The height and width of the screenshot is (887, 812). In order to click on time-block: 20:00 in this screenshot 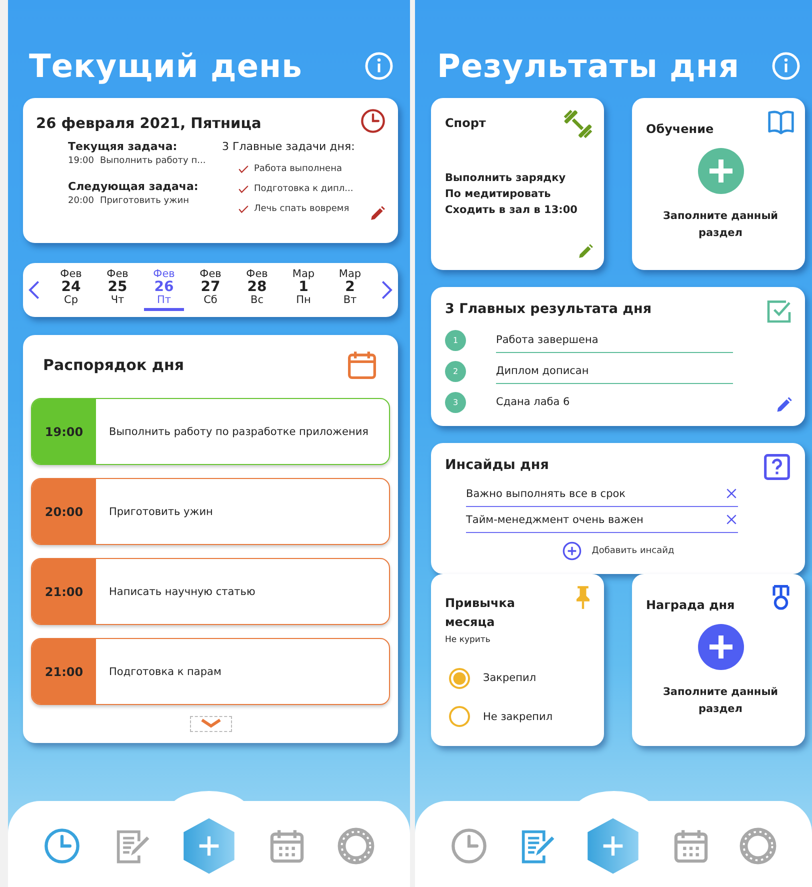, I will do `click(64, 511)`.